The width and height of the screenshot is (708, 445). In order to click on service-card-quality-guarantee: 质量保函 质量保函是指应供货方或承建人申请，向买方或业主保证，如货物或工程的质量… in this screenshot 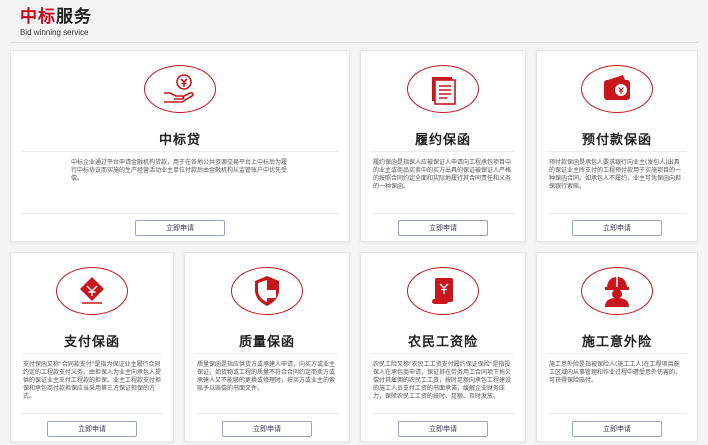, I will do `click(267, 347)`.